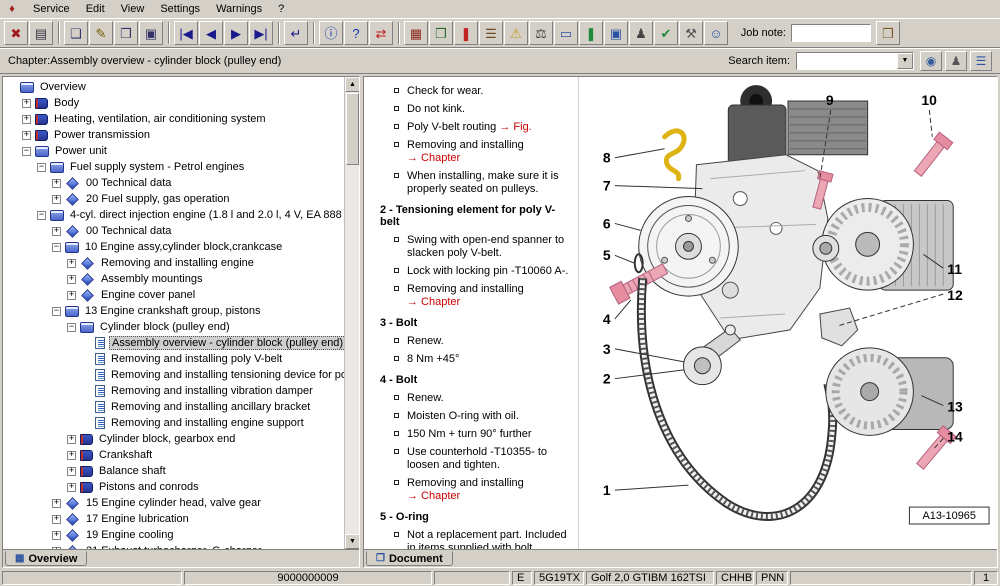  Describe the element at coordinates (101, 33) in the screenshot. I see `edit-document-button: ✎` at that location.